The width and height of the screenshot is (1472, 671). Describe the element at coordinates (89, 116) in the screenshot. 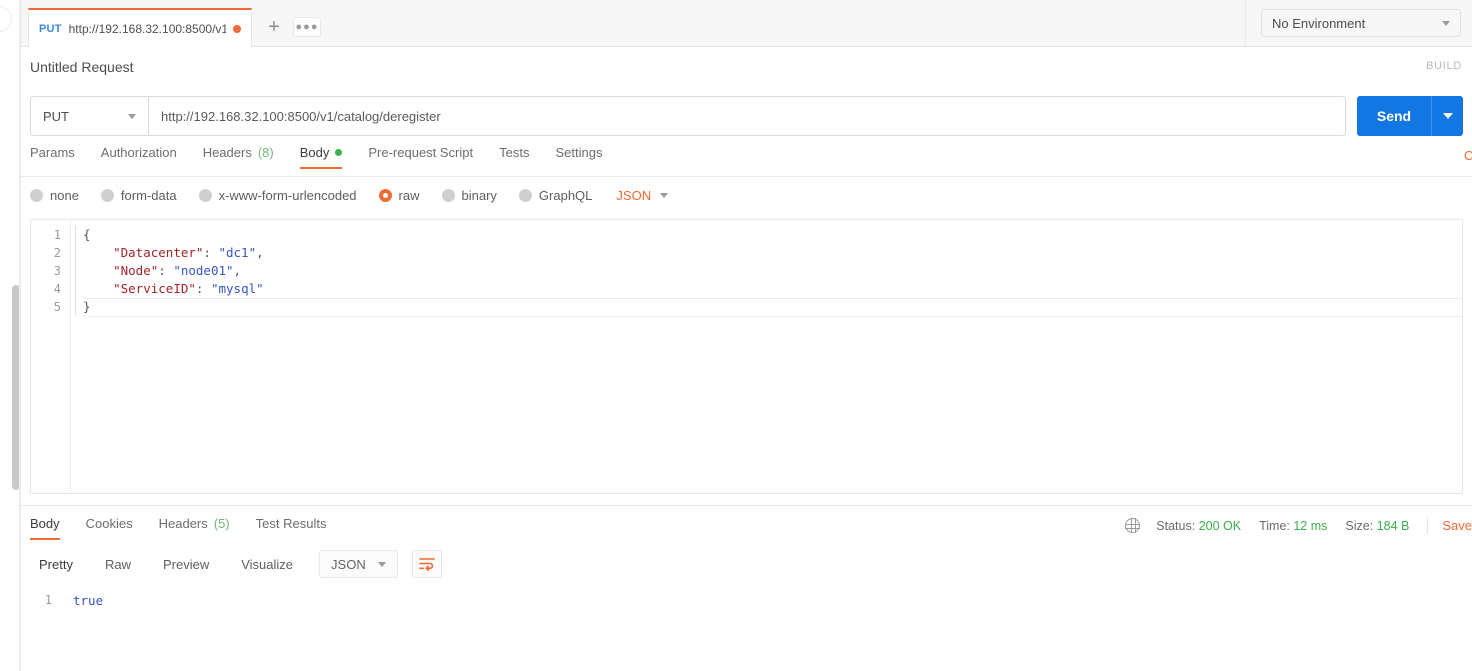

I see `method-selector: PUT` at that location.